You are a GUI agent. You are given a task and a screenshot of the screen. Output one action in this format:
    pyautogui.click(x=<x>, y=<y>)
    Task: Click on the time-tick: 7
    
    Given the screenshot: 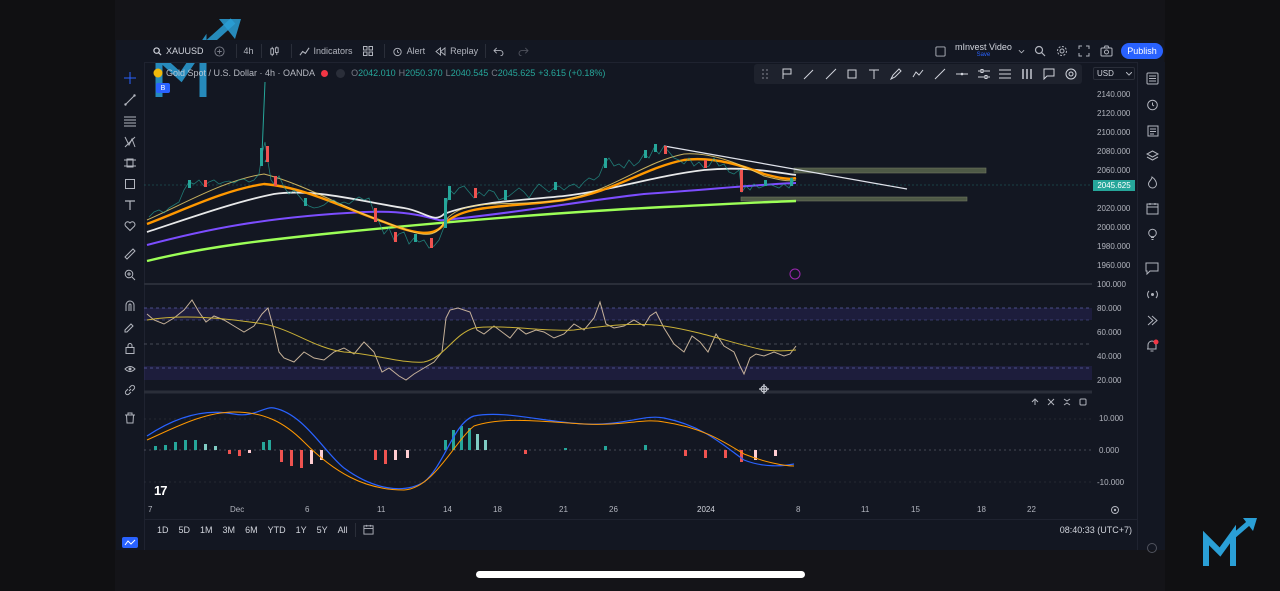 What is the action you would take?
    pyautogui.click(x=150, y=509)
    